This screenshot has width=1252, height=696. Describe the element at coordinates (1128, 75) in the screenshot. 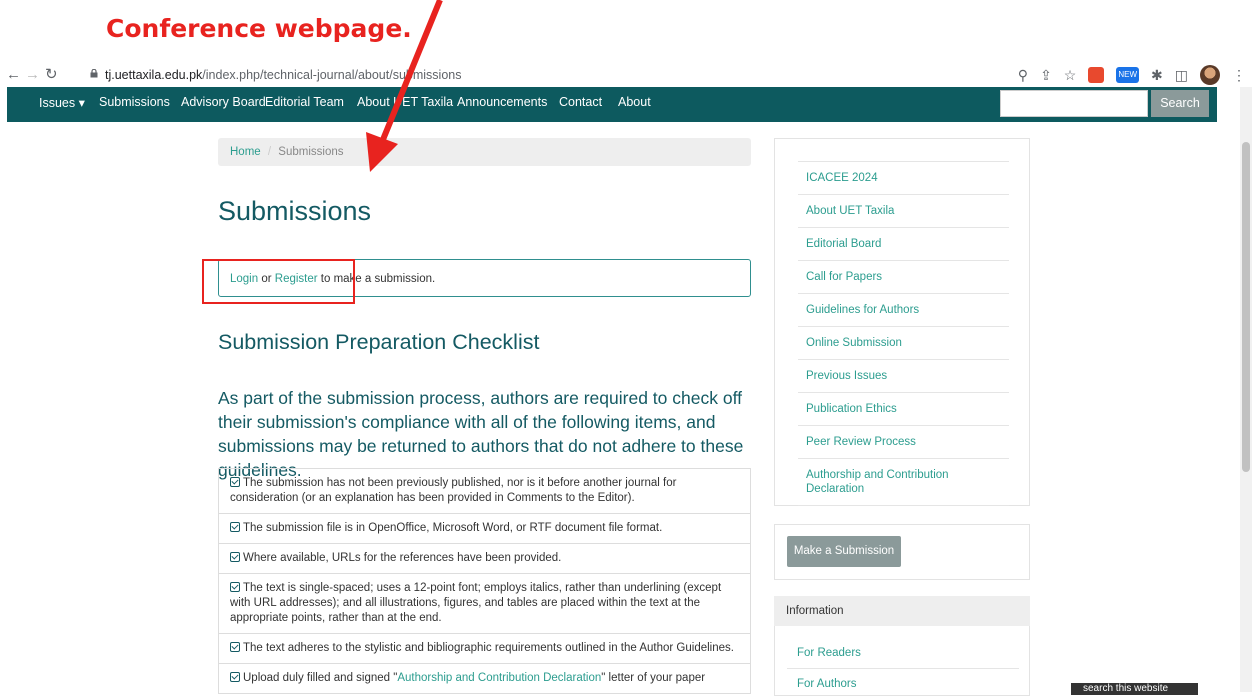

I see `new-extension-icon: NEW` at that location.